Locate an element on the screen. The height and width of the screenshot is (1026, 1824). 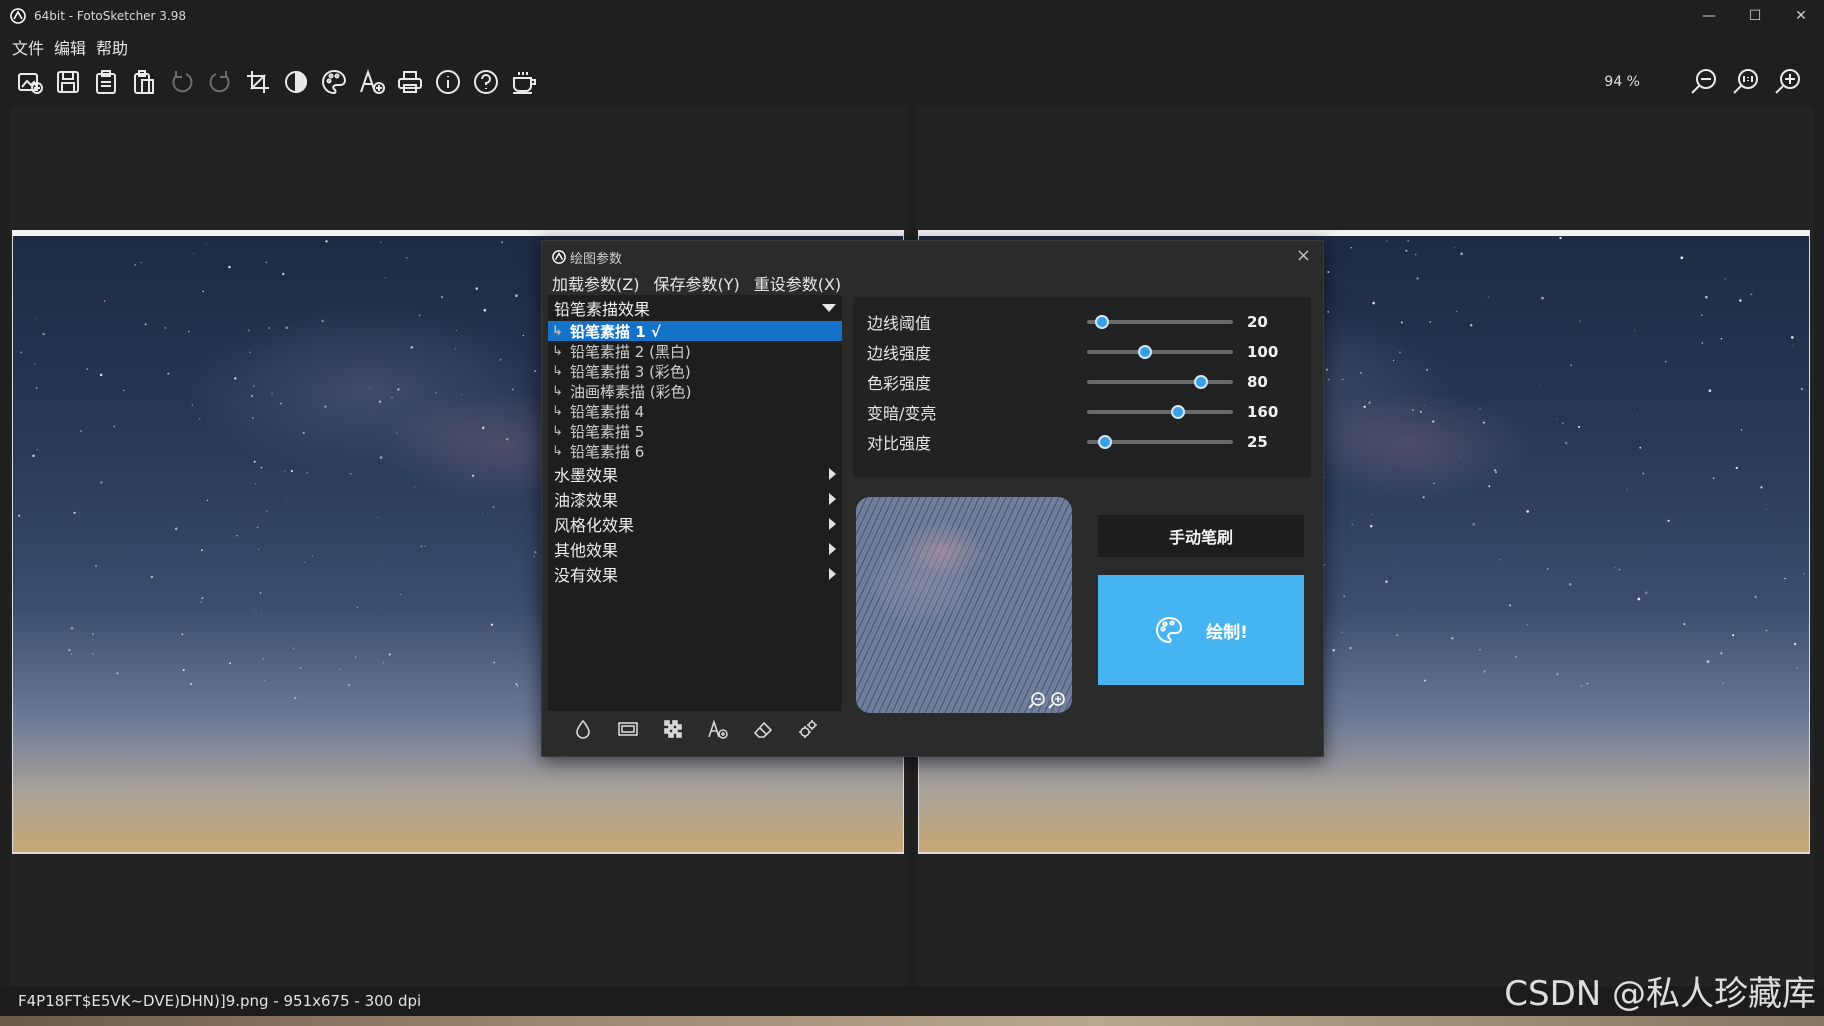
effect-group-pencil: 铅笔素描效果 is located at coordinates (695, 308).